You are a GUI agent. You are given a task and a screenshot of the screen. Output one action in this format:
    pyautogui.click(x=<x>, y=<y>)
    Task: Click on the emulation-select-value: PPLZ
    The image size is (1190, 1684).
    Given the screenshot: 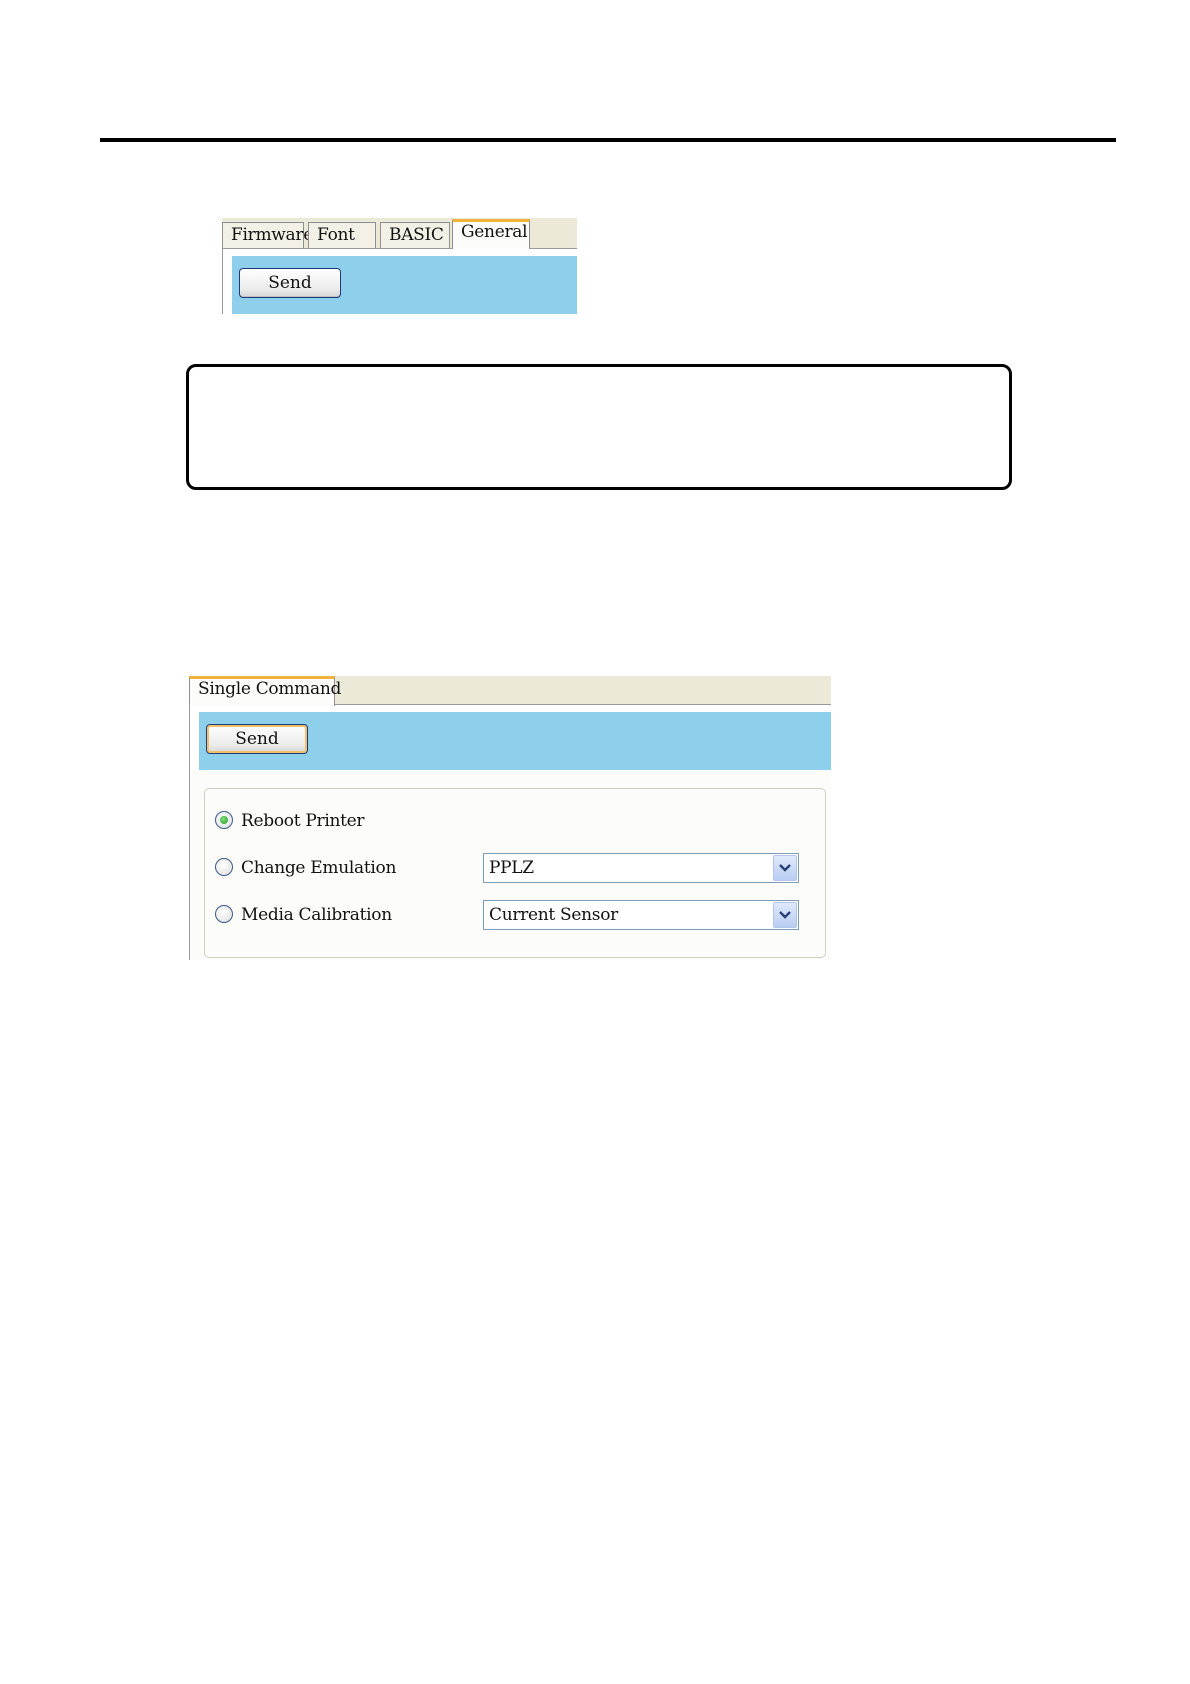 What is the action you would take?
    pyautogui.click(x=511, y=868)
    